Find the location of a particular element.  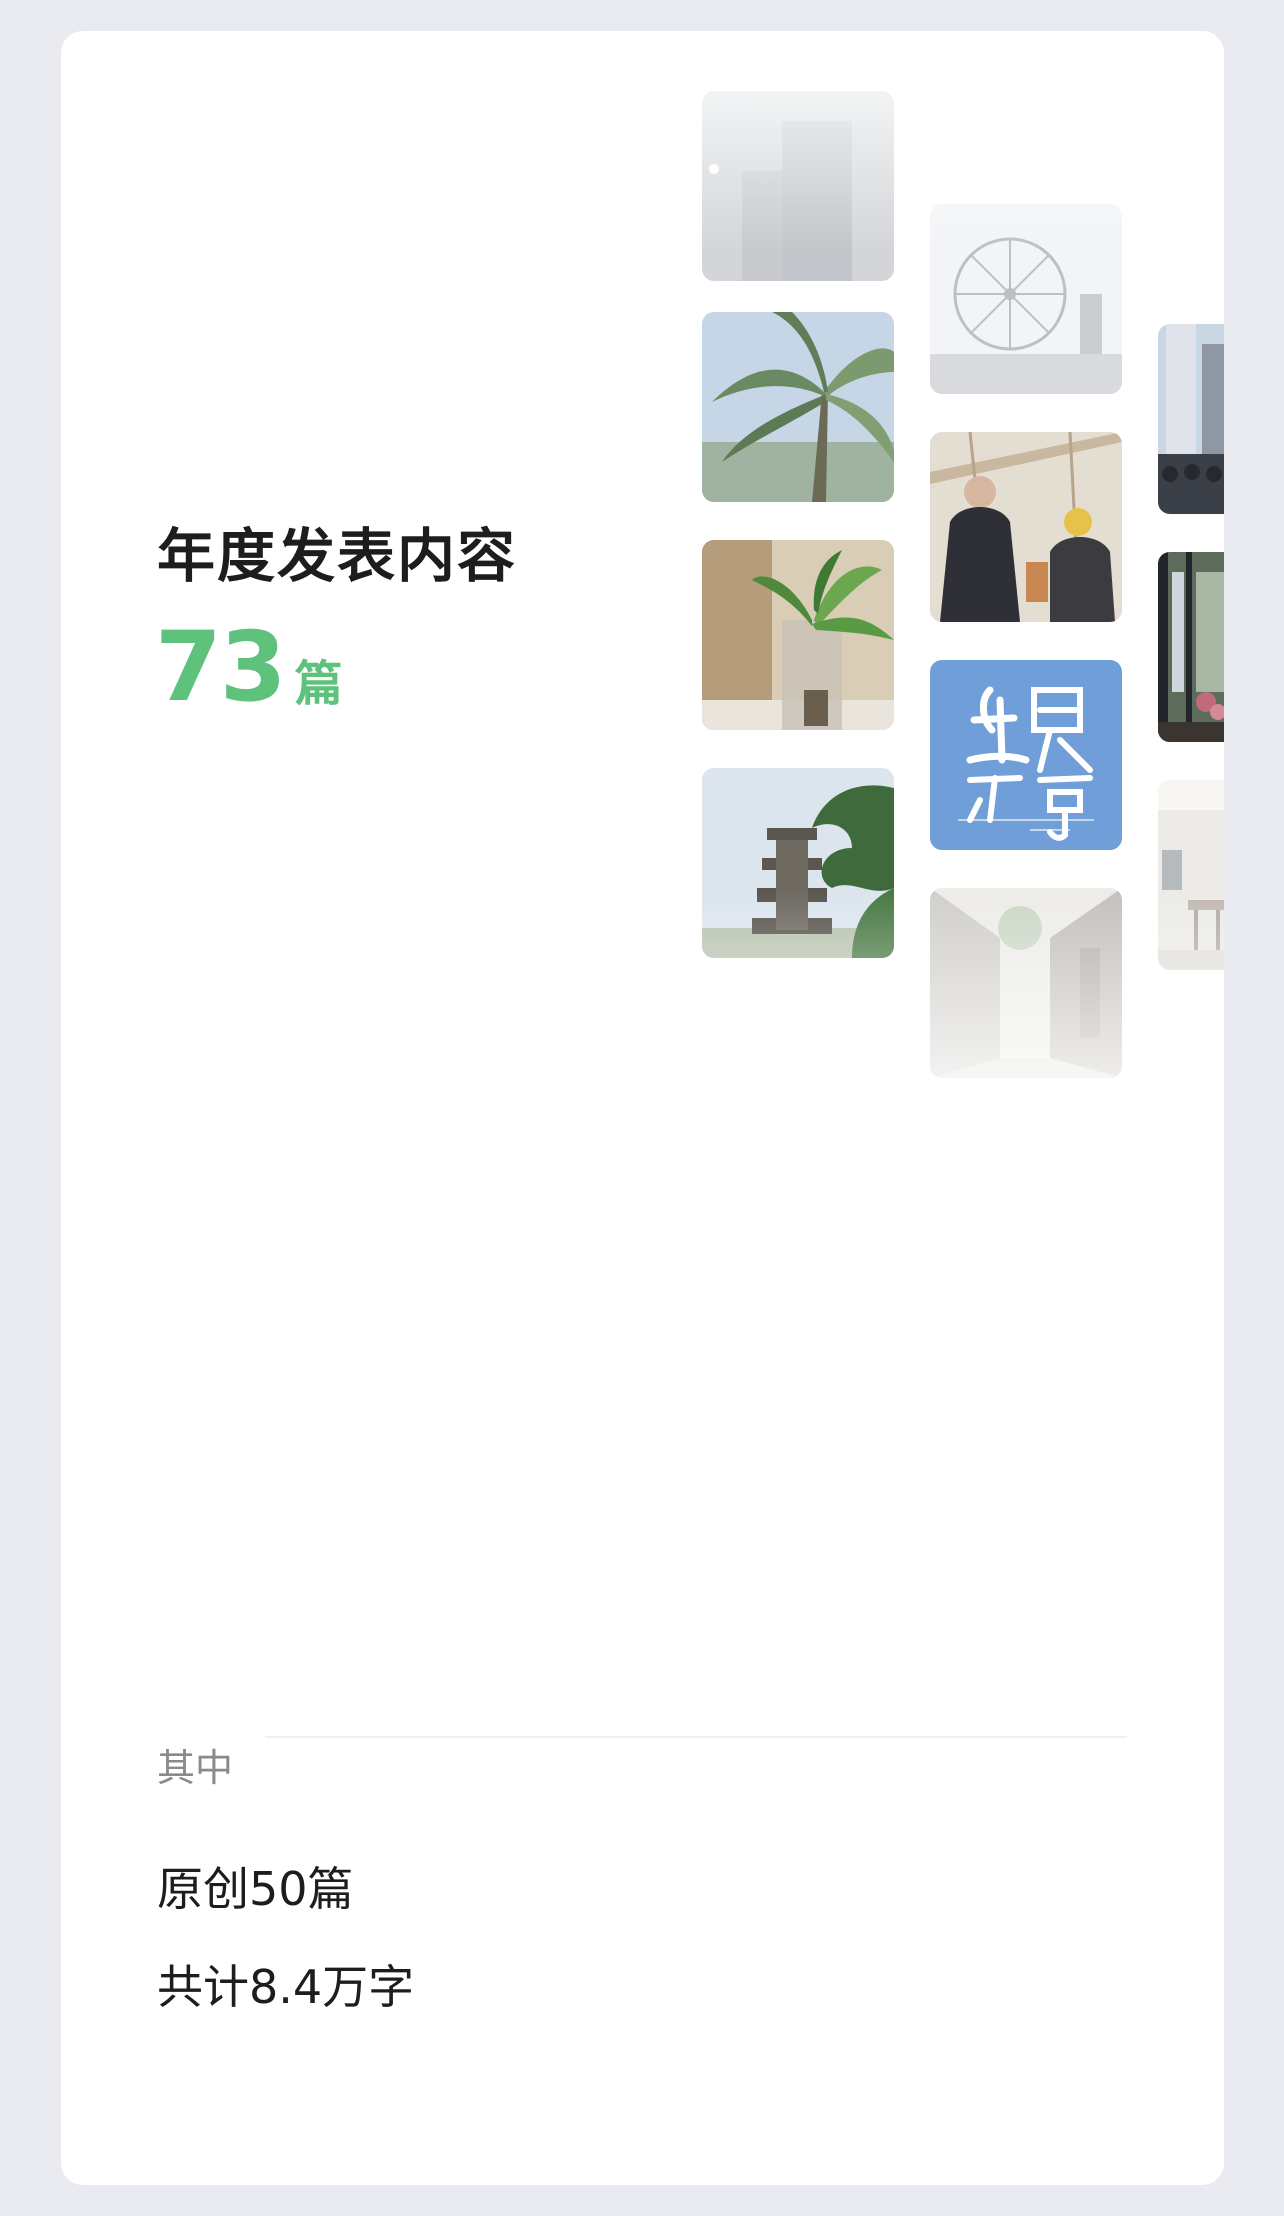

article-count: 73 篇 is located at coordinates (249, 667).